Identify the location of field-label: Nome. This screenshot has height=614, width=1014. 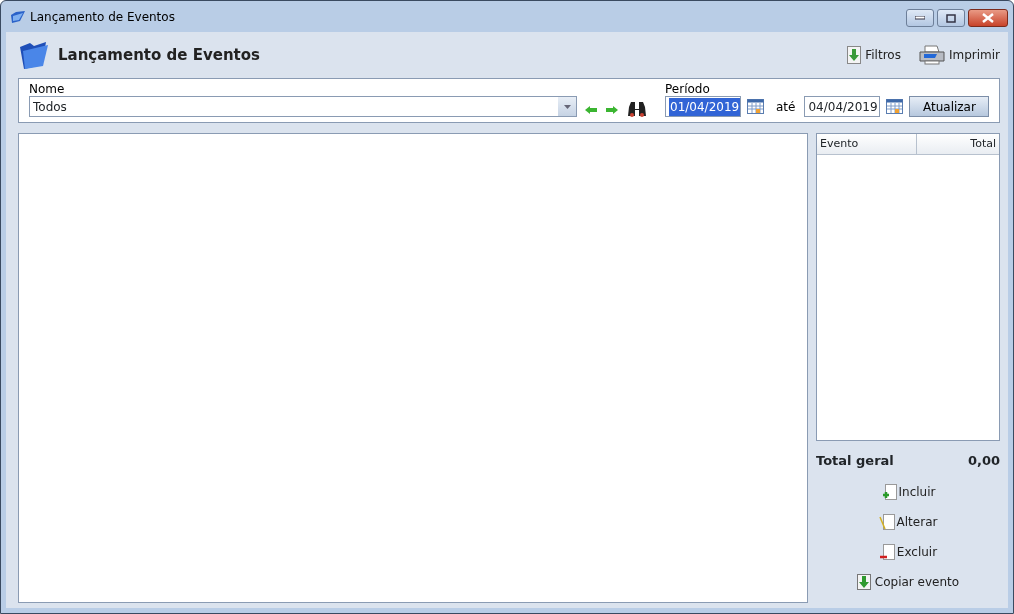
(47, 89).